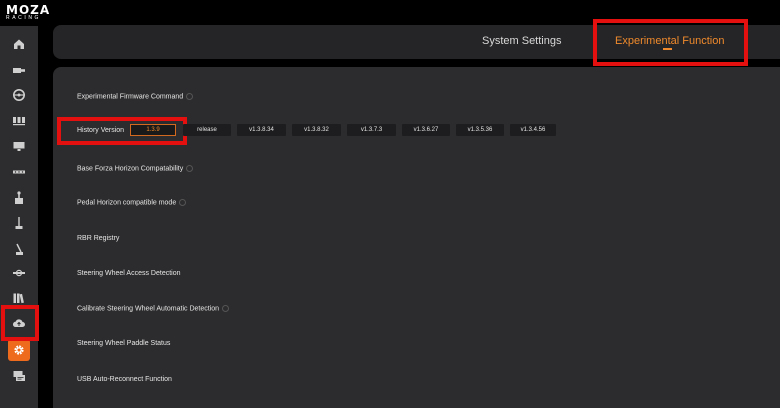  I want to click on settings-highlight-box, so click(20, 323).